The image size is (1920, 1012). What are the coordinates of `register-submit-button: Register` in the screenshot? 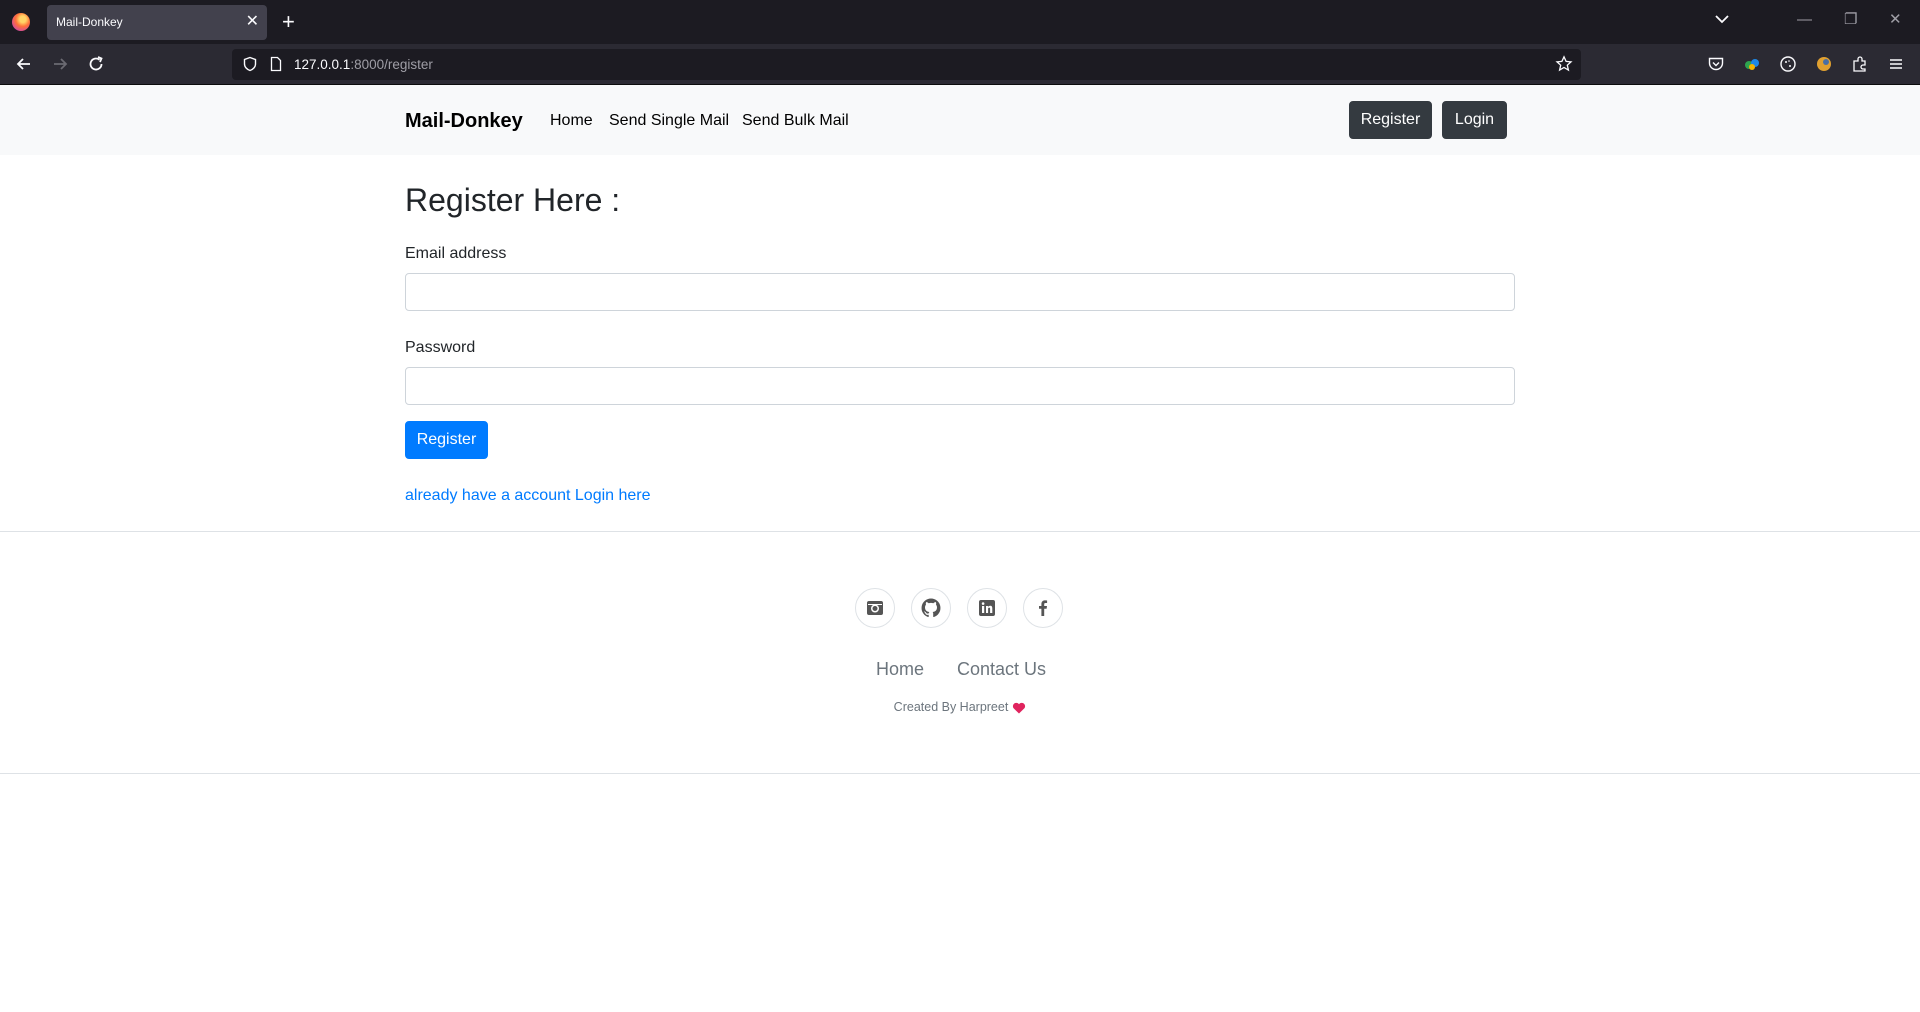 It's located at (446, 440).